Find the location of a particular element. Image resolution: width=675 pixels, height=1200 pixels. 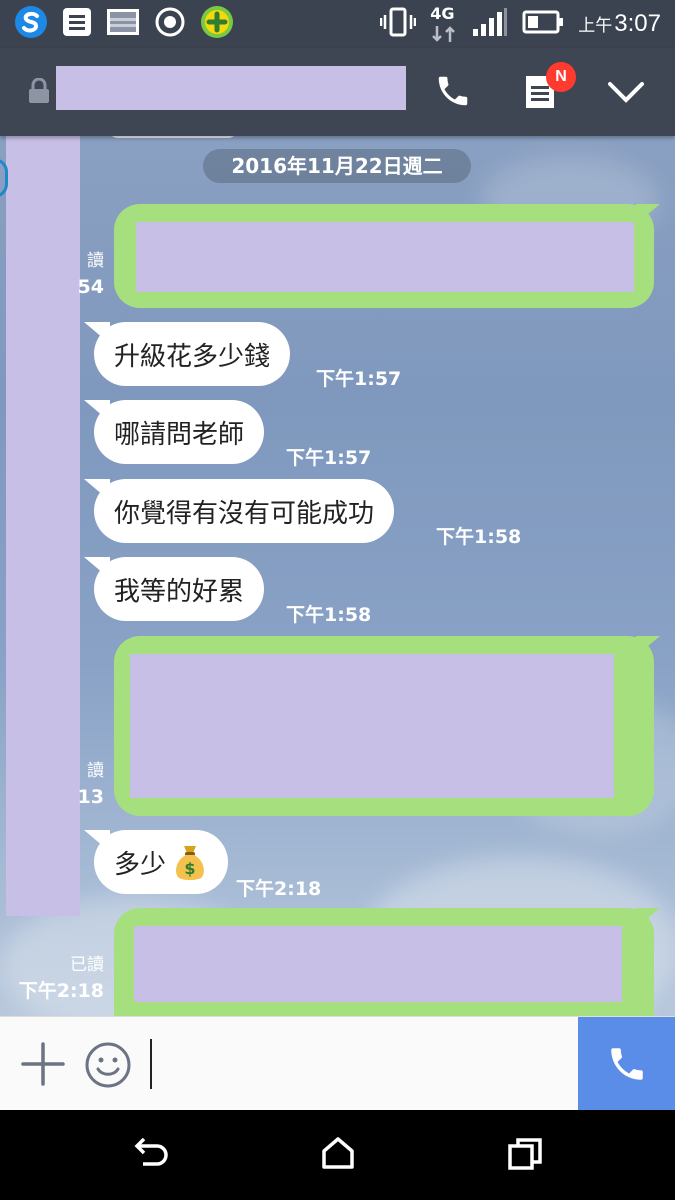

chevron-down-icon is located at coordinates (626, 95).